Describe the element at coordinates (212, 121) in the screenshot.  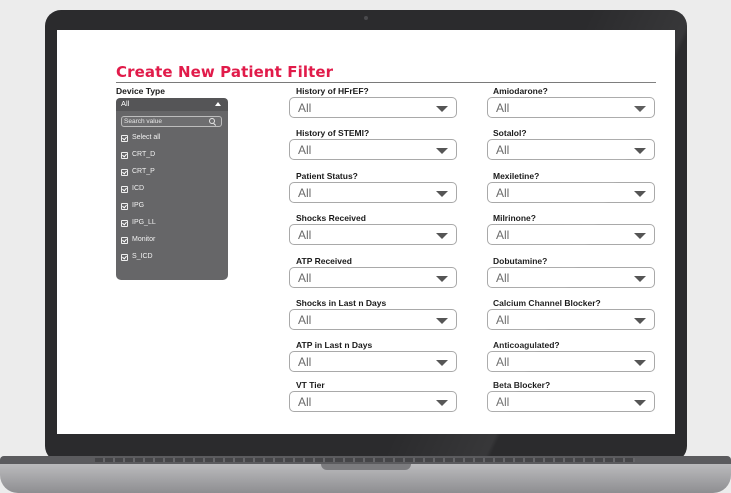
I see `search-icon` at that location.